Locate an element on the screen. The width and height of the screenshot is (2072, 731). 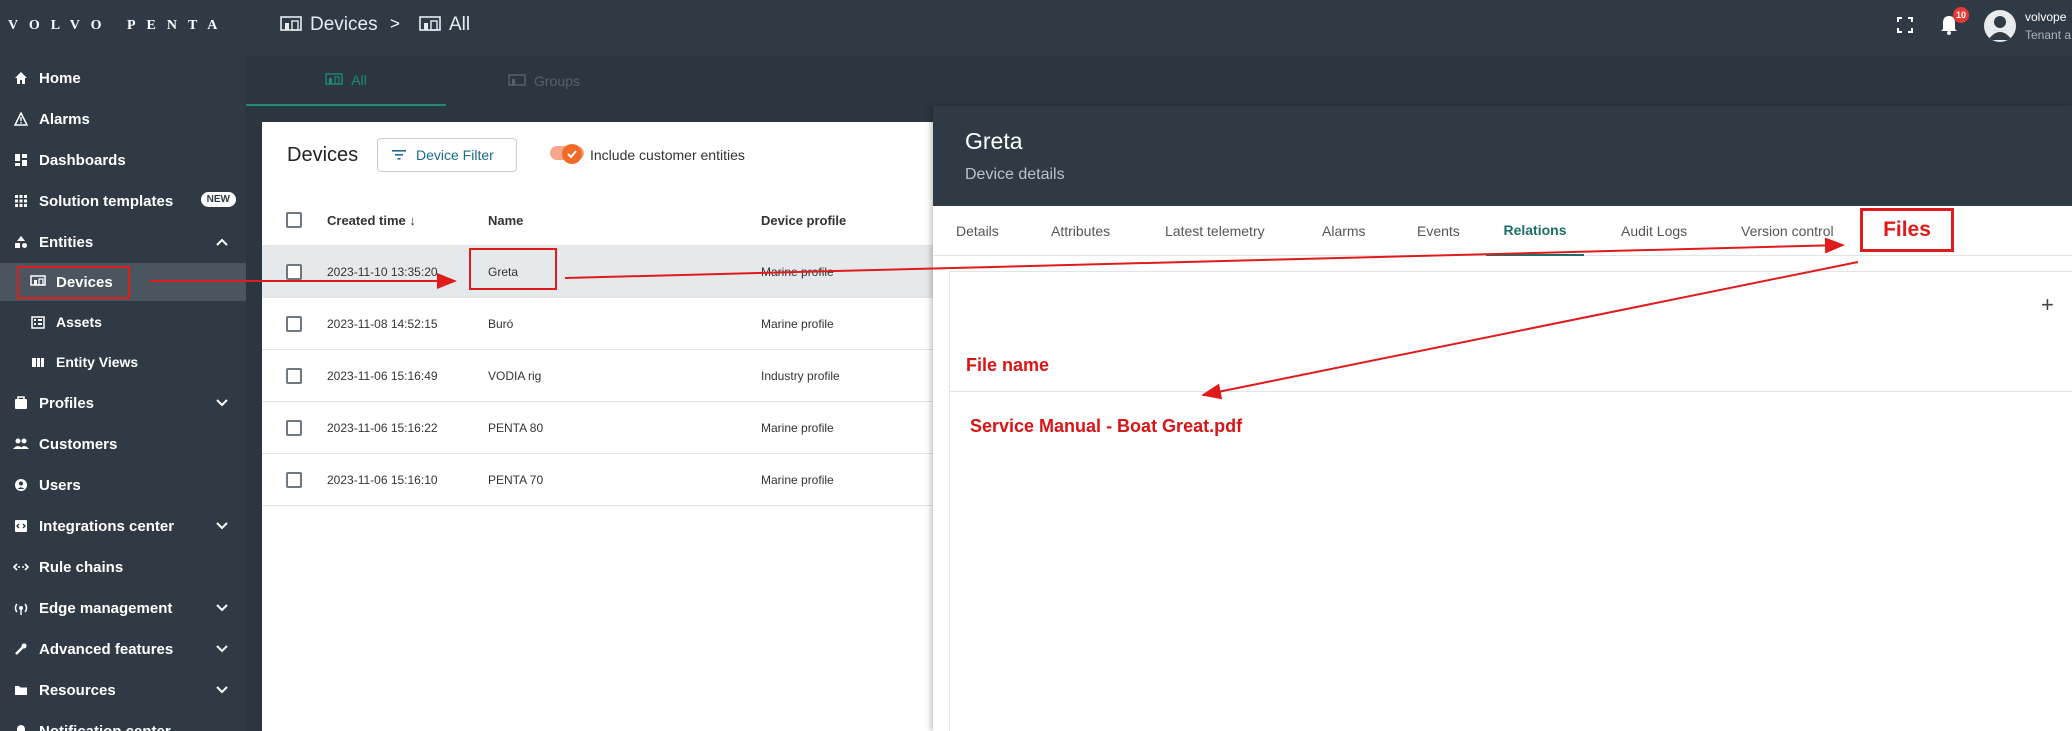
tab-attributes: Attributes is located at coordinates (1080, 231).